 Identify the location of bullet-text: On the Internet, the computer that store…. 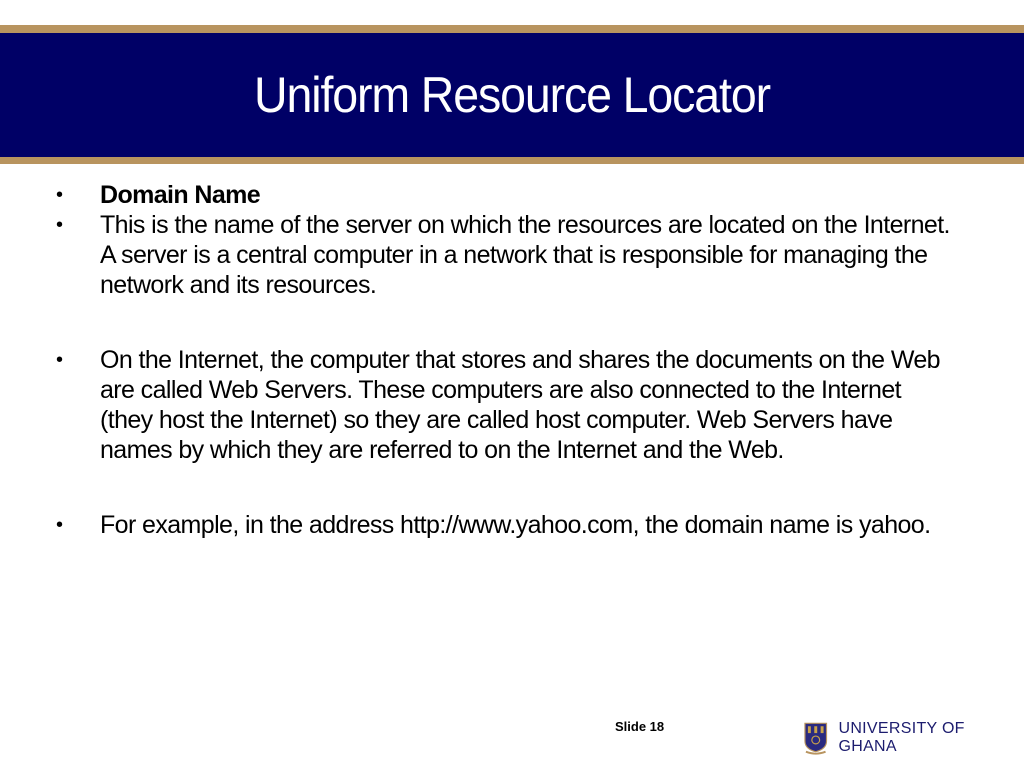
(520, 405).